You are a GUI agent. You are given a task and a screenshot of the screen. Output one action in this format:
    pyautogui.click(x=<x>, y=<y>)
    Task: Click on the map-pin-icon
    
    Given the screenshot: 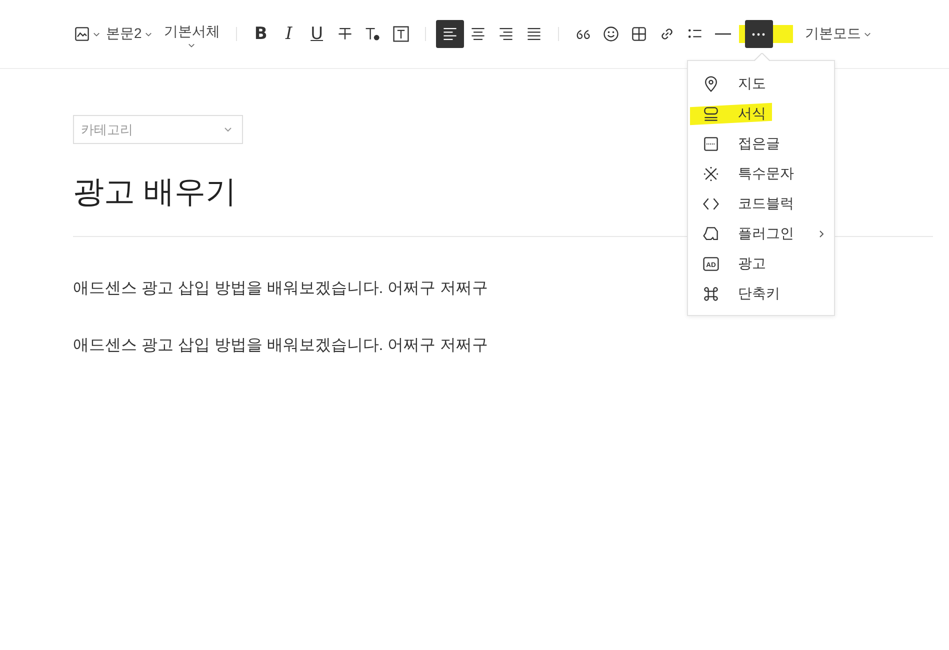 What is the action you would take?
    pyautogui.click(x=711, y=84)
    